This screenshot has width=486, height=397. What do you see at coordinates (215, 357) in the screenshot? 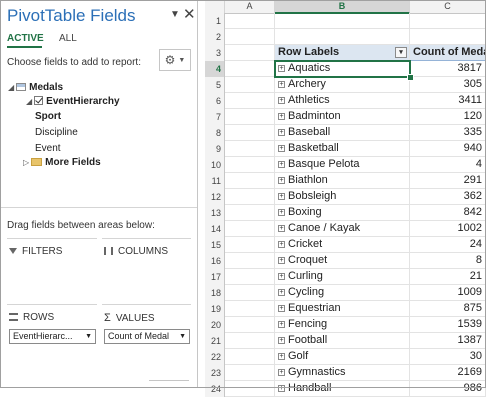
I see `row-header: 22` at bounding box center [215, 357].